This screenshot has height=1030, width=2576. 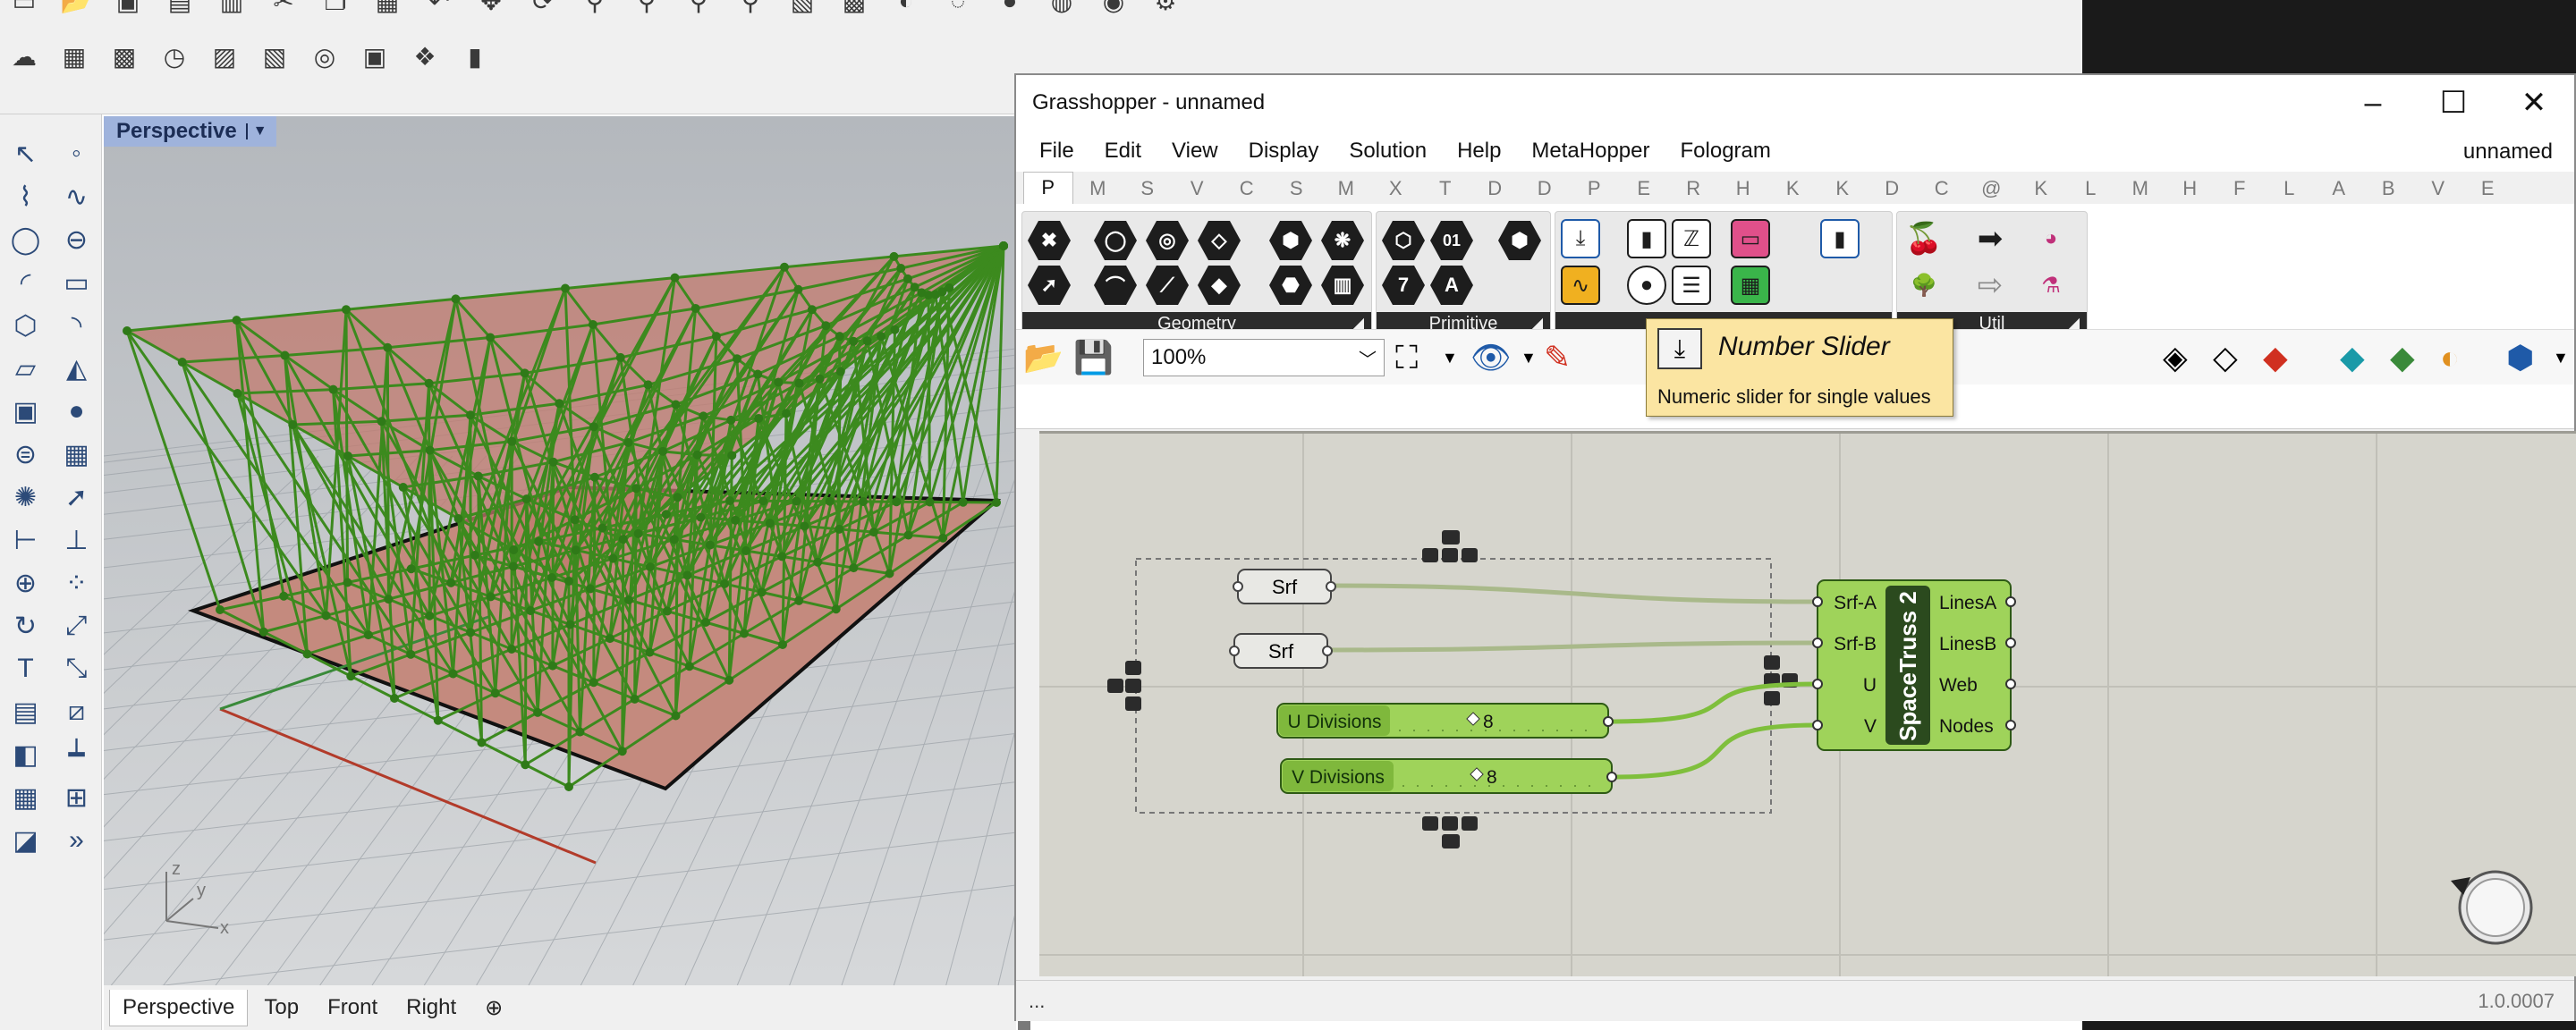 I want to click on properties-icon: ◎, so click(x=325, y=56).